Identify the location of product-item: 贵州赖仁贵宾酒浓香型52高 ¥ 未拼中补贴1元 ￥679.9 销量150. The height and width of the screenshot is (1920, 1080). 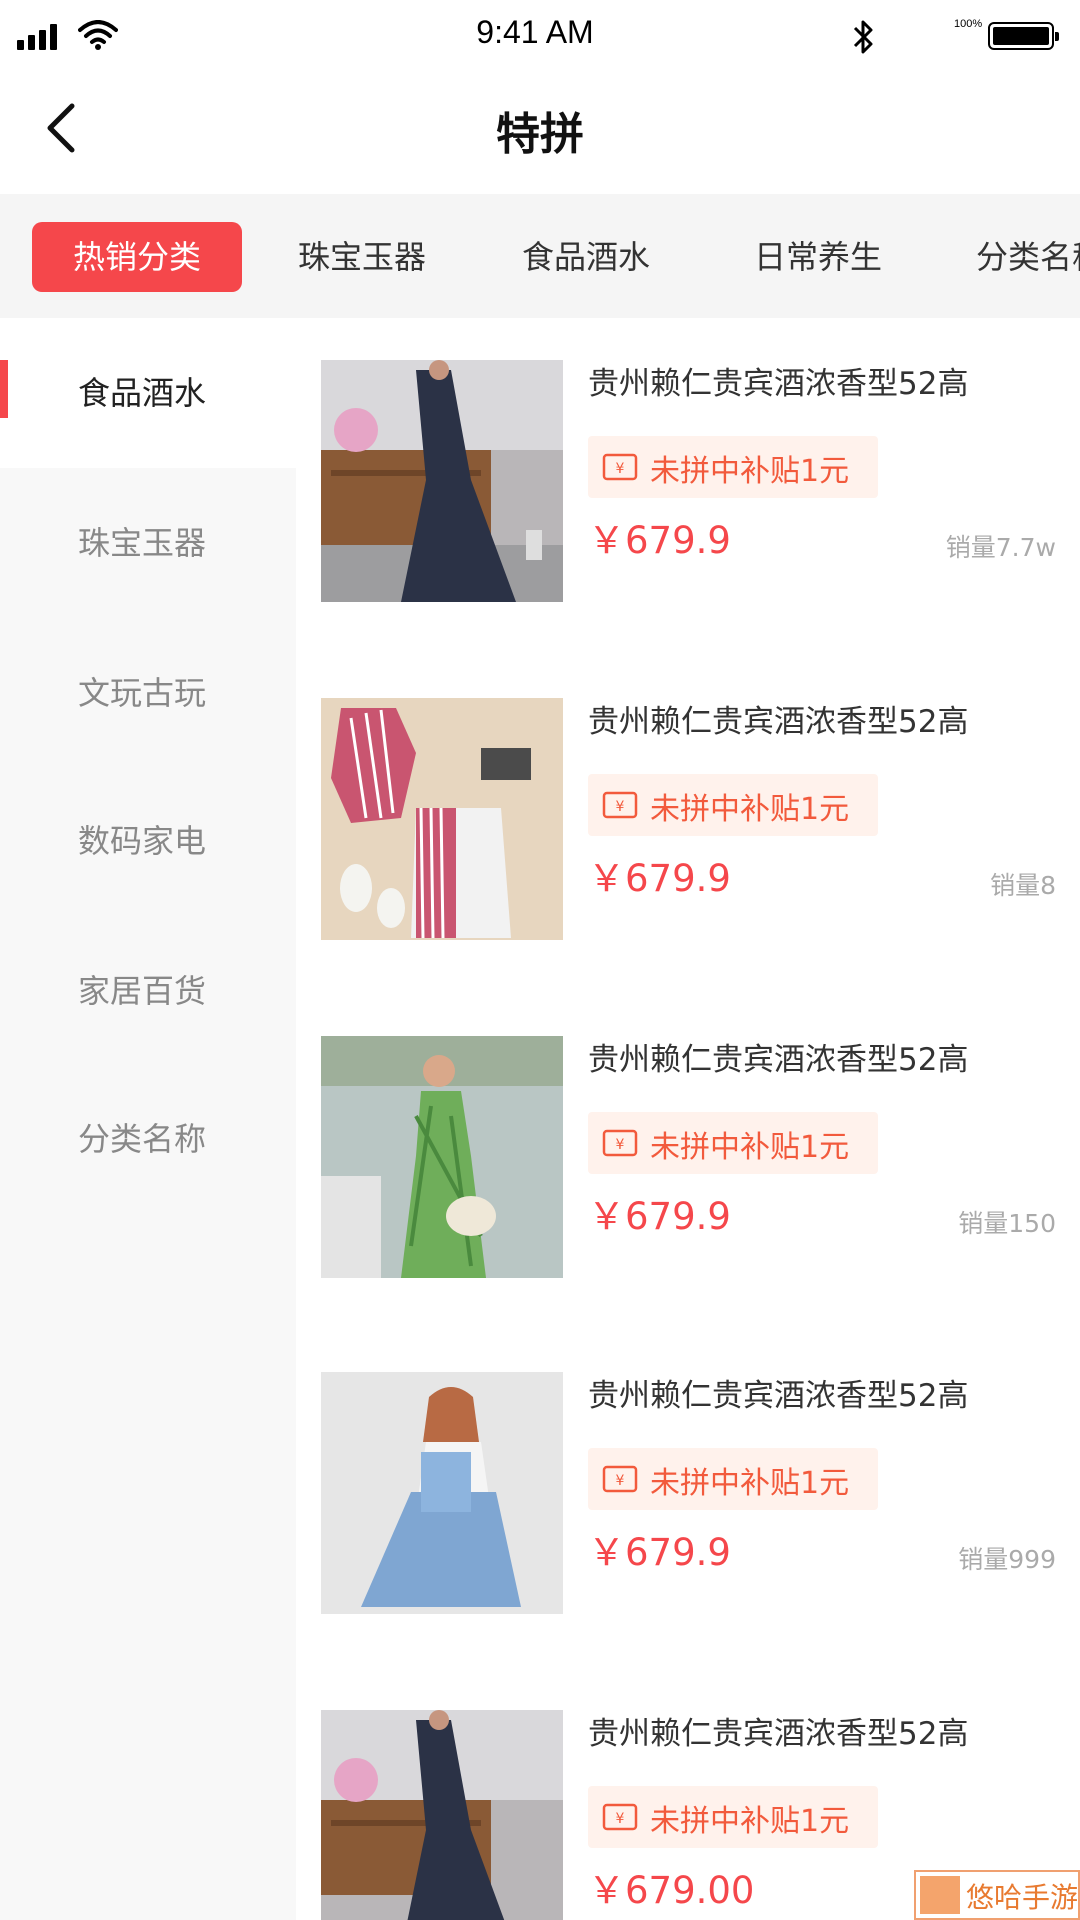
(688, 1164).